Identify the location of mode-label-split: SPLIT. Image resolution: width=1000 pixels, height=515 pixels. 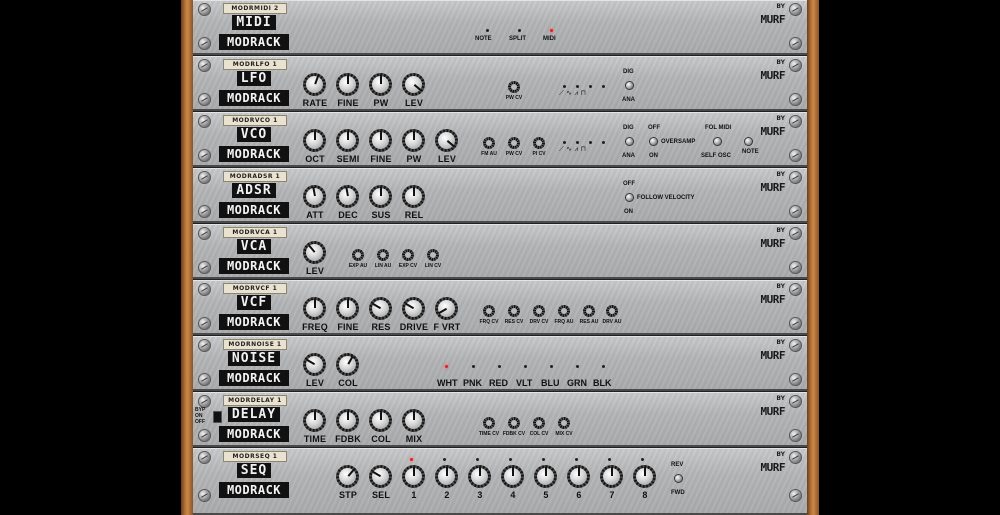
(518, 39).